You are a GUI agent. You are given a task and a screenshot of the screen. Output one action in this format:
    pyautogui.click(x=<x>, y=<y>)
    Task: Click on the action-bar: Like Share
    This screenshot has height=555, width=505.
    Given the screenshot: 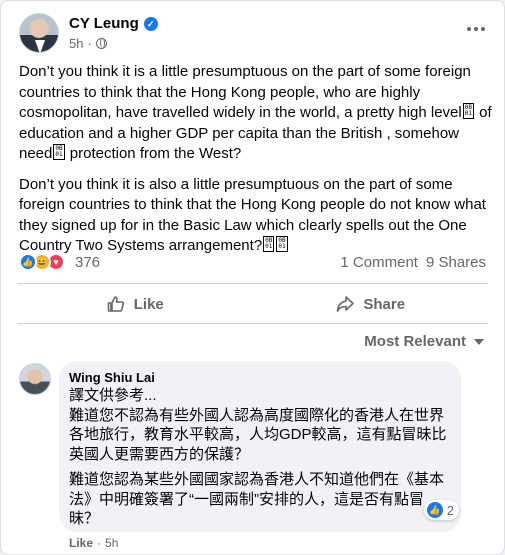 What is the action you would take?
    pyautogui.click(x=252, y=304)
    